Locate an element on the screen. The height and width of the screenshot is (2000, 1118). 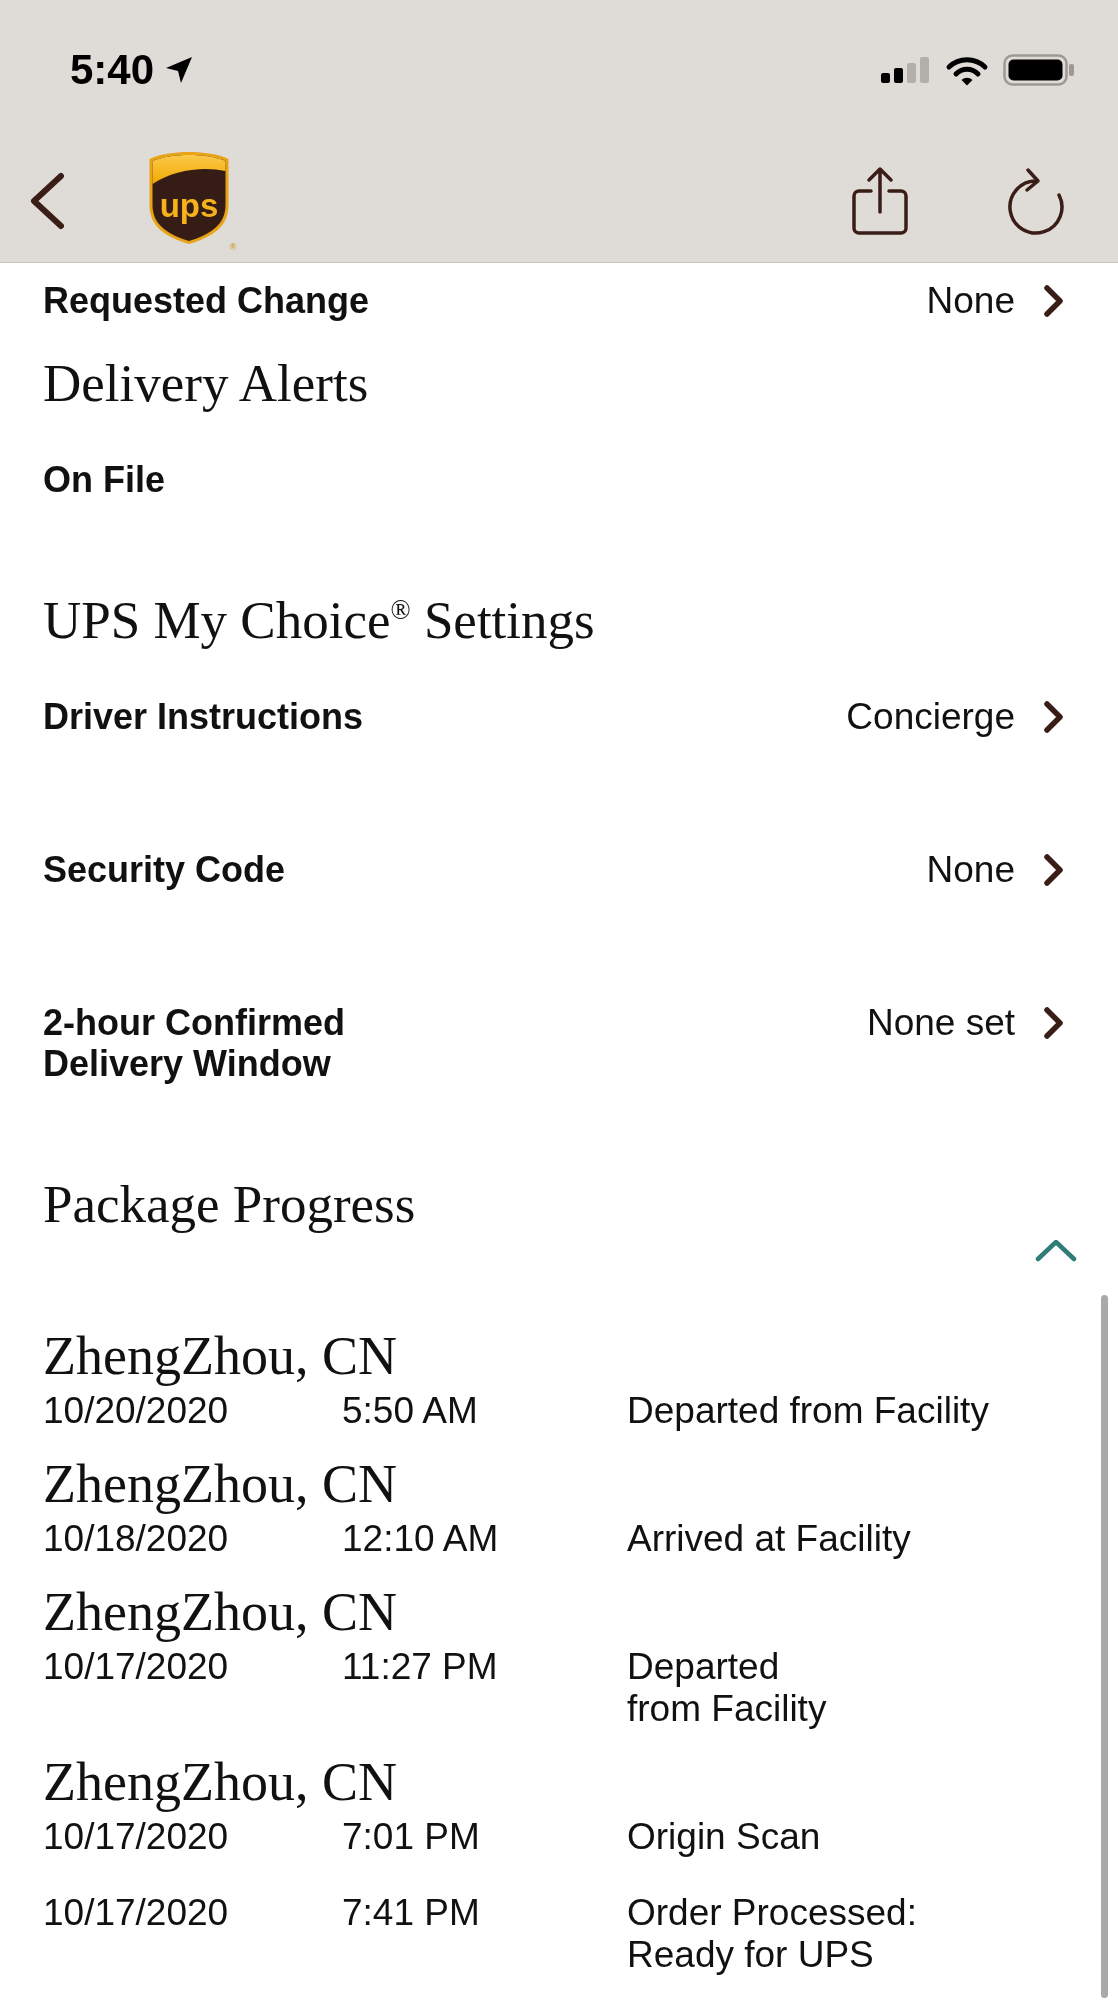
event-time: 5:50 AM is located at coordinates (410, 1411).